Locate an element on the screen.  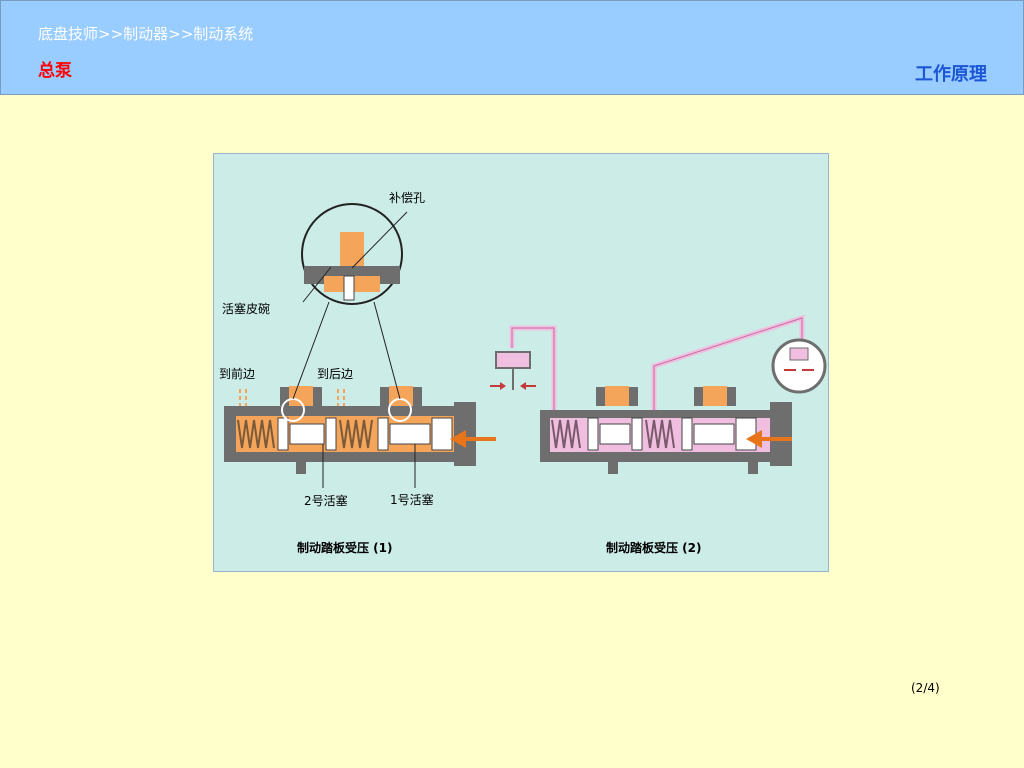
section-title: 总泵 is located at coordinates (55, 71).